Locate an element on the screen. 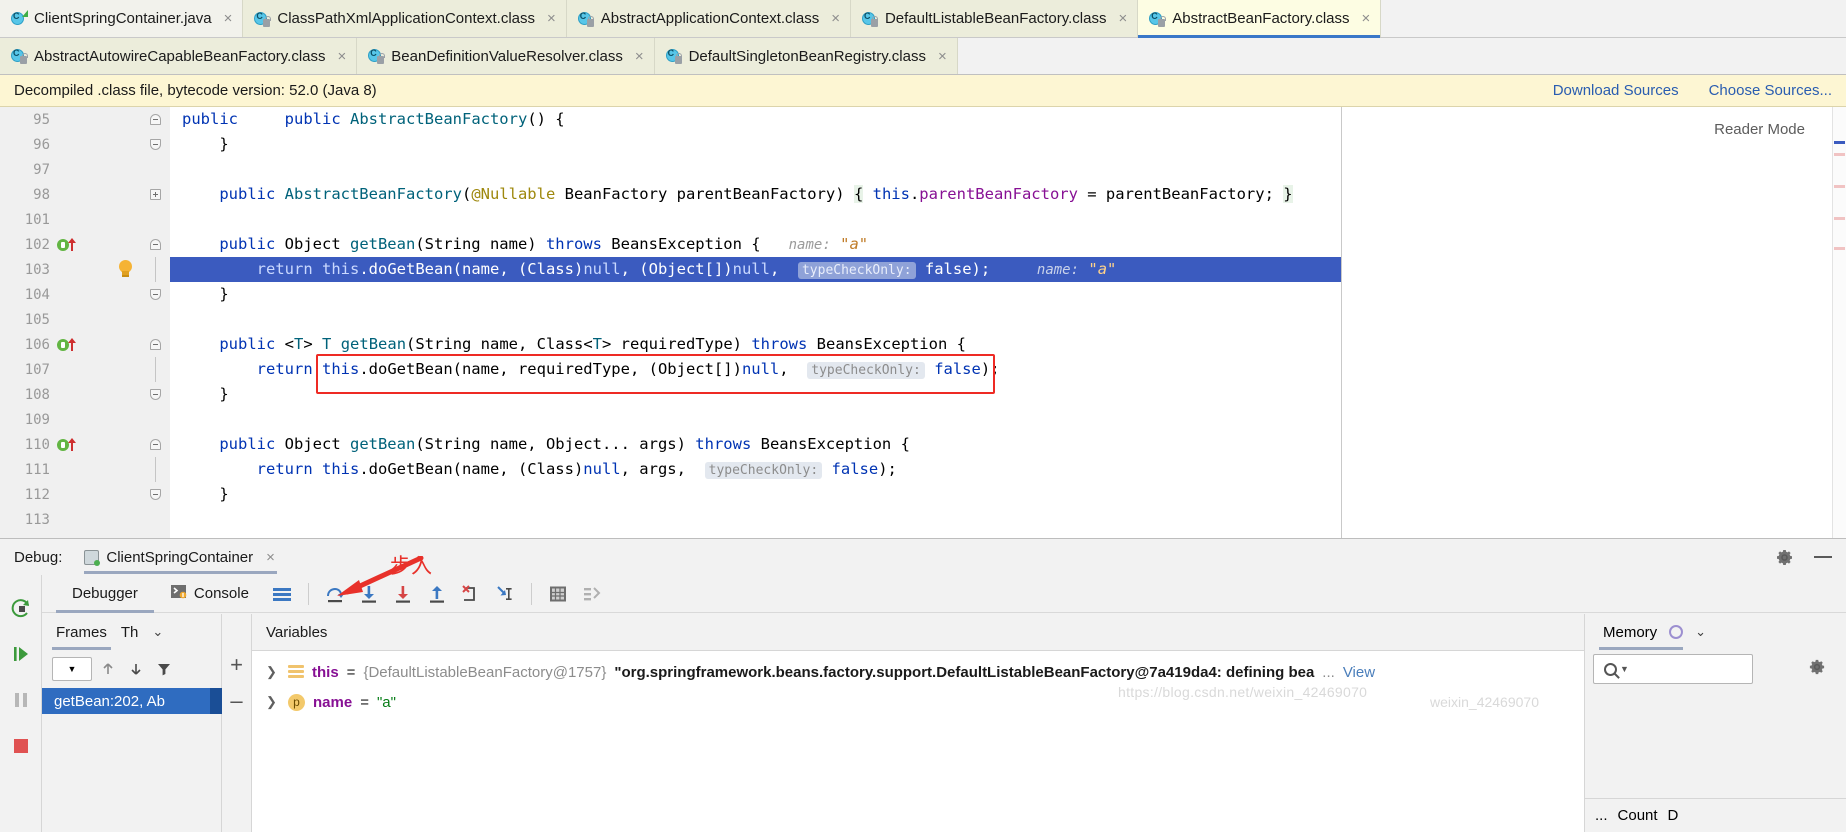 This screenshot has height=832, width=1846. frames-vertical-scrollbar is located at coordinates (216, 701).